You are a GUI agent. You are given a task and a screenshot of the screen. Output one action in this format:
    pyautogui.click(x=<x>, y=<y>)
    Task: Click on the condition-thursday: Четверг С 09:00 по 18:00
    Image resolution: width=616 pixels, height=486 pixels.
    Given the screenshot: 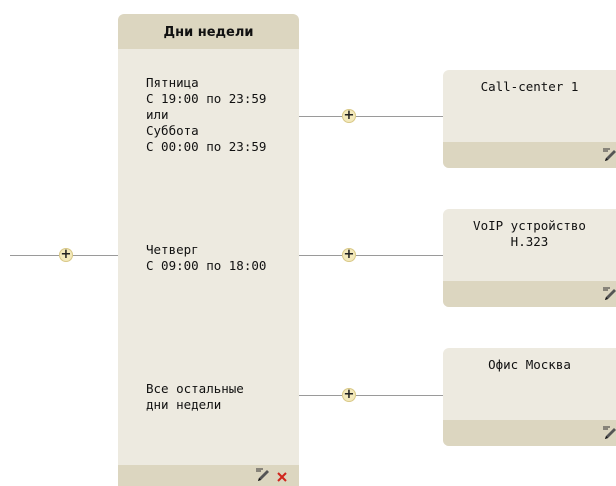 What is the action you would take?
    pyautogui.click(x=206, y=258)
    